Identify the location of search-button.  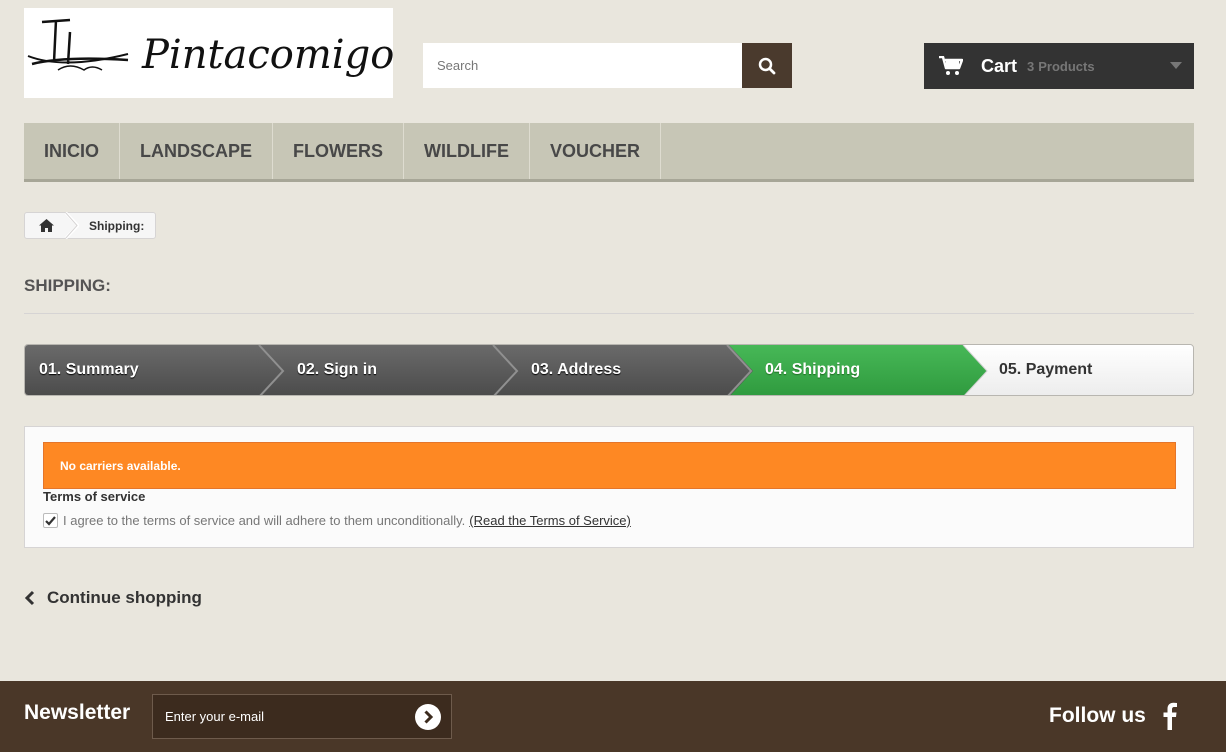
(767, 65).